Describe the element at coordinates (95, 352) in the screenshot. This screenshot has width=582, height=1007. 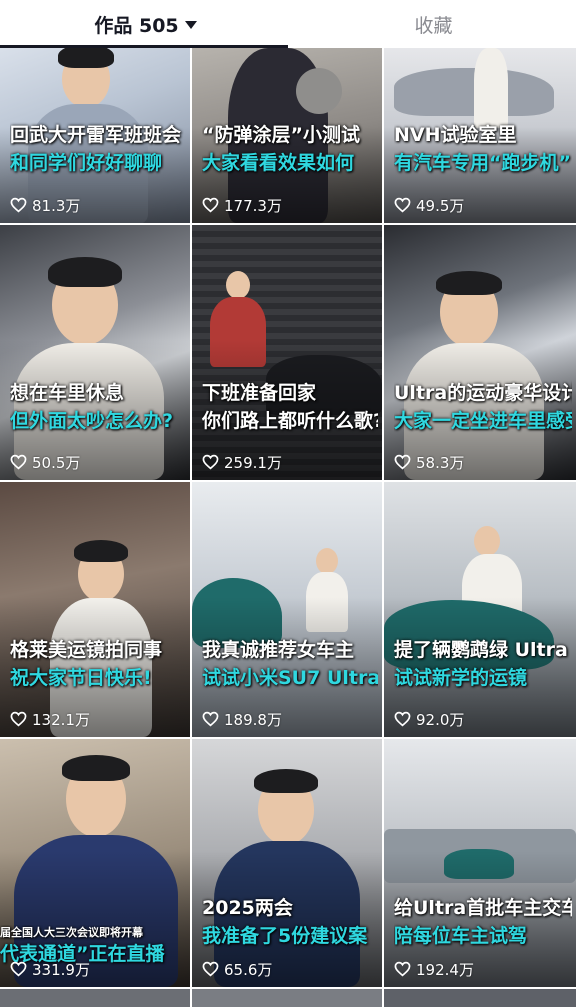
I see `video-tile: 想在车里休息 但外面太吵怎么办? 50.5万` at that location.